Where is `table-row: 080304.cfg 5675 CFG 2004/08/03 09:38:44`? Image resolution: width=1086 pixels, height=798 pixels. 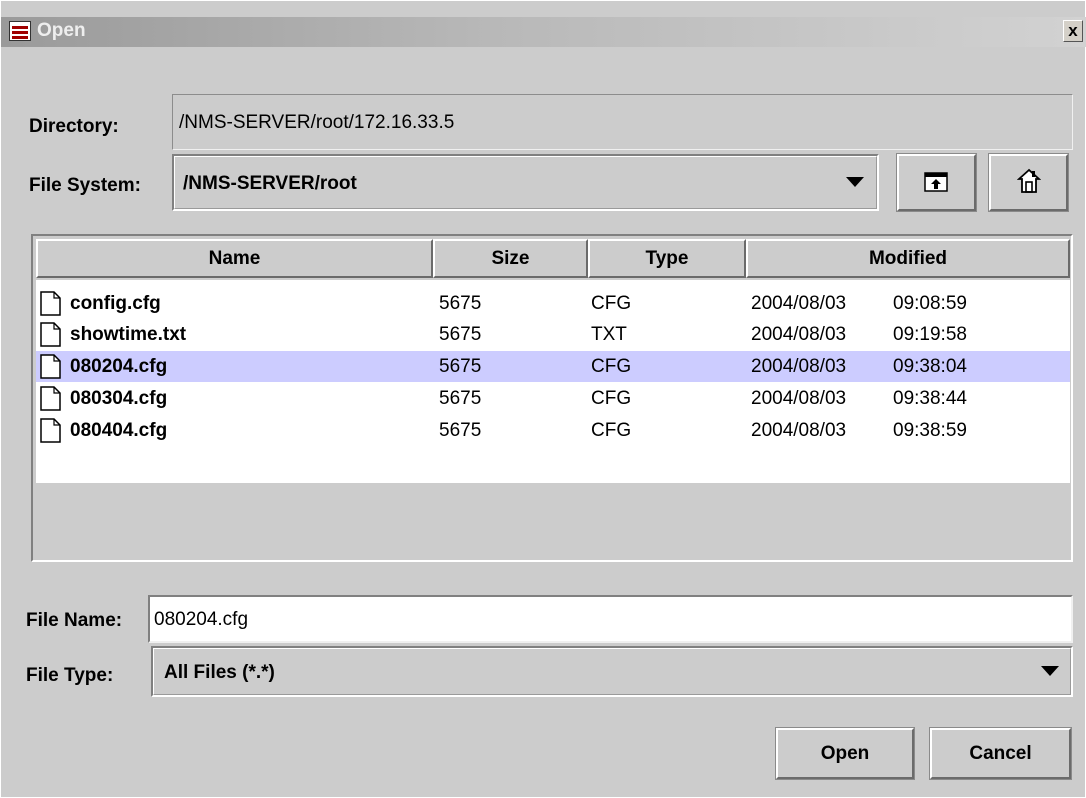 table-row: 080304.cfg 5675 CFG 2004/08/03 09:38:44 is located at coordinates (553, 398).